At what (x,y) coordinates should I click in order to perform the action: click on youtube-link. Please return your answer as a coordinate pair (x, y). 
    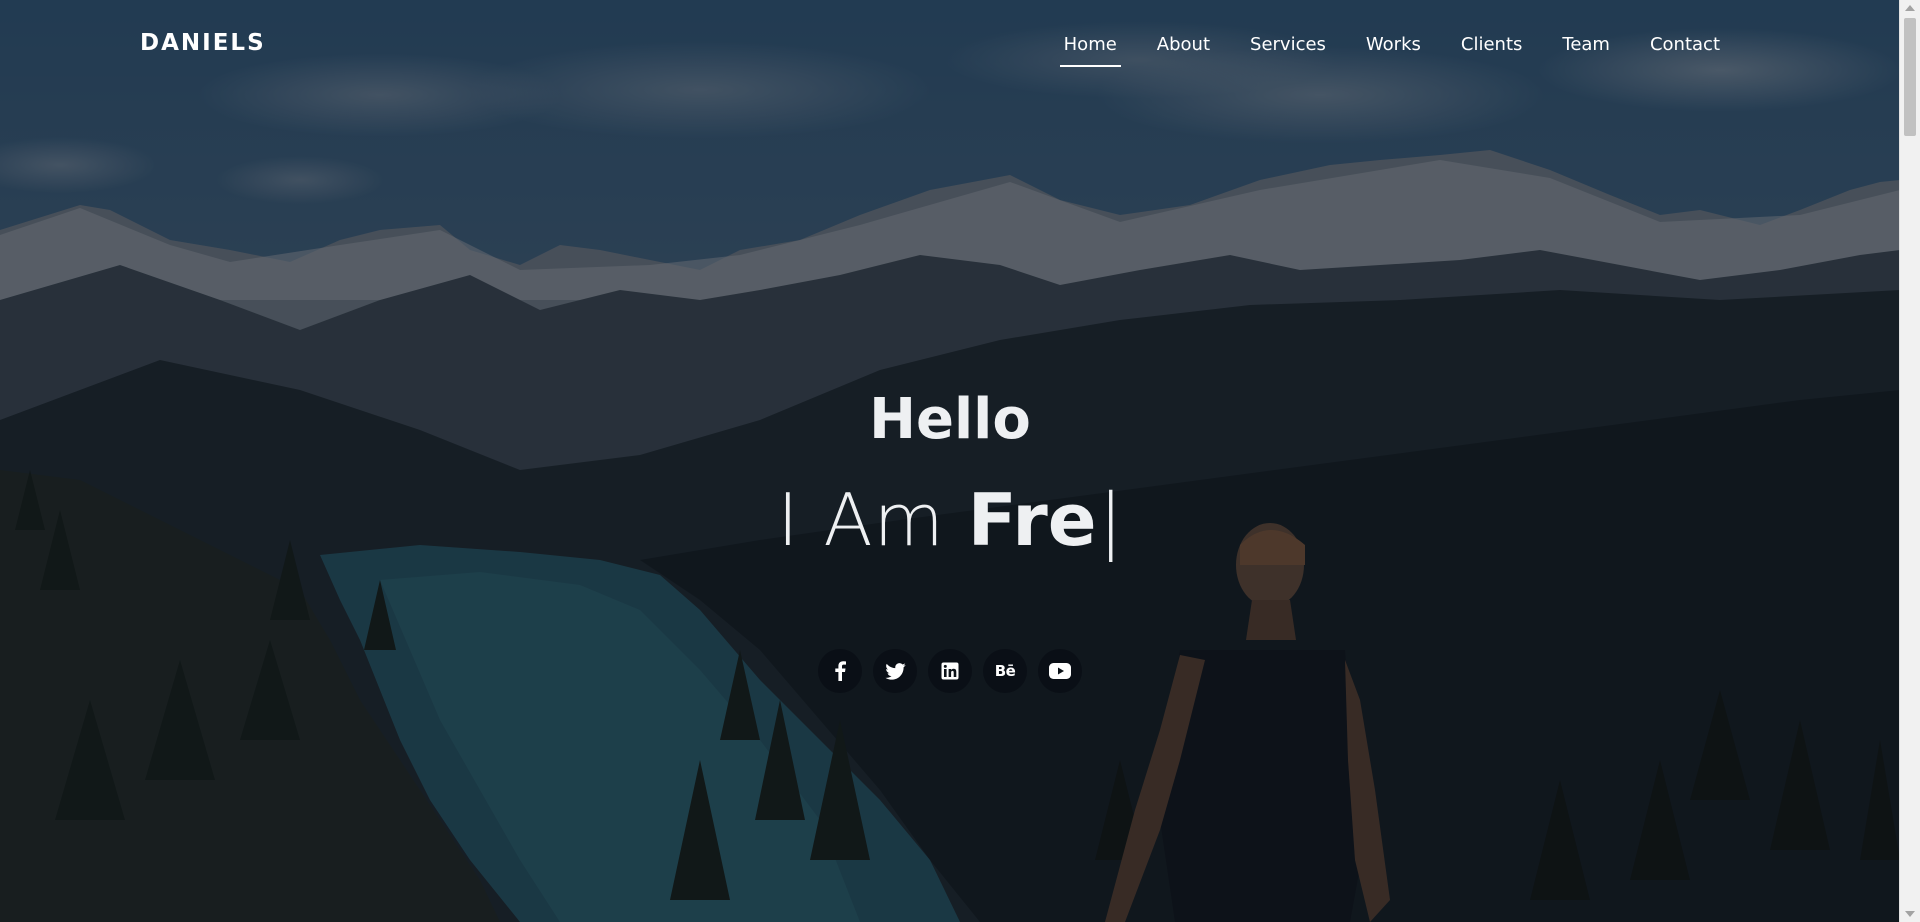
    Looking at the image, I should click on (1060, 671).